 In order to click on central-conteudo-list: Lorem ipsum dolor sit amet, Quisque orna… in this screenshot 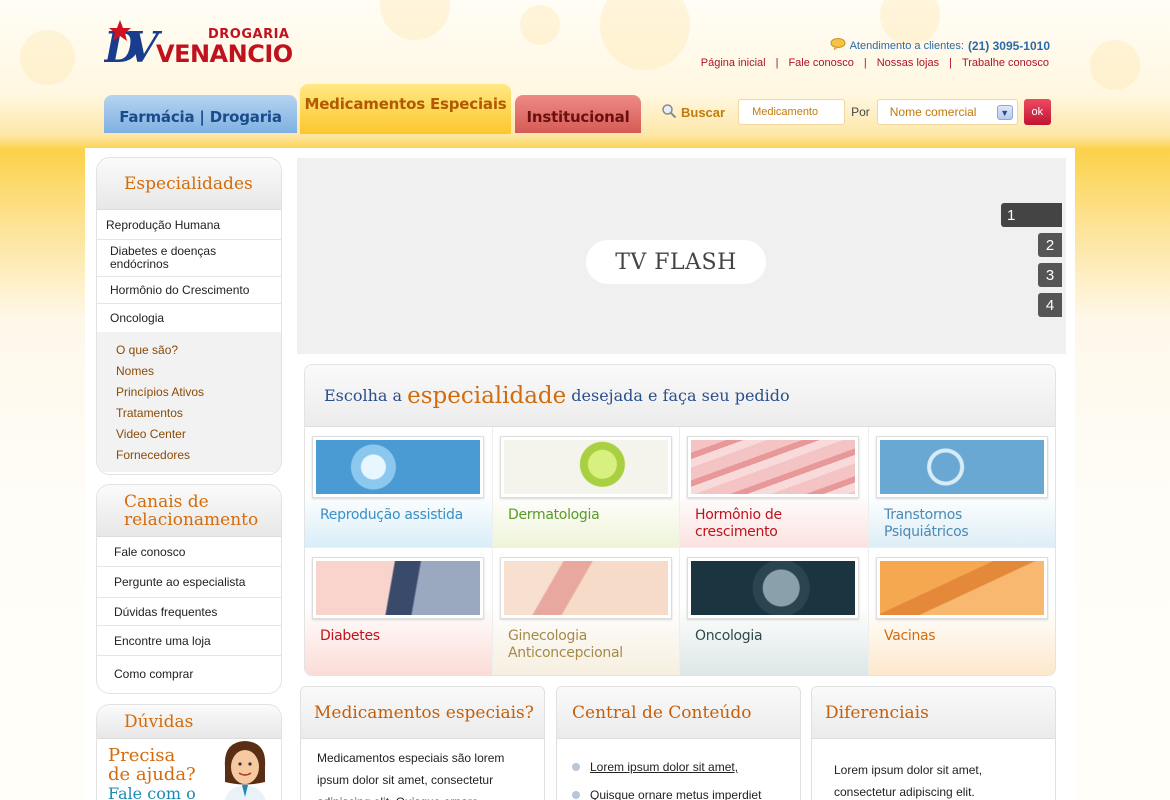, I will do `click(678, 769)`.